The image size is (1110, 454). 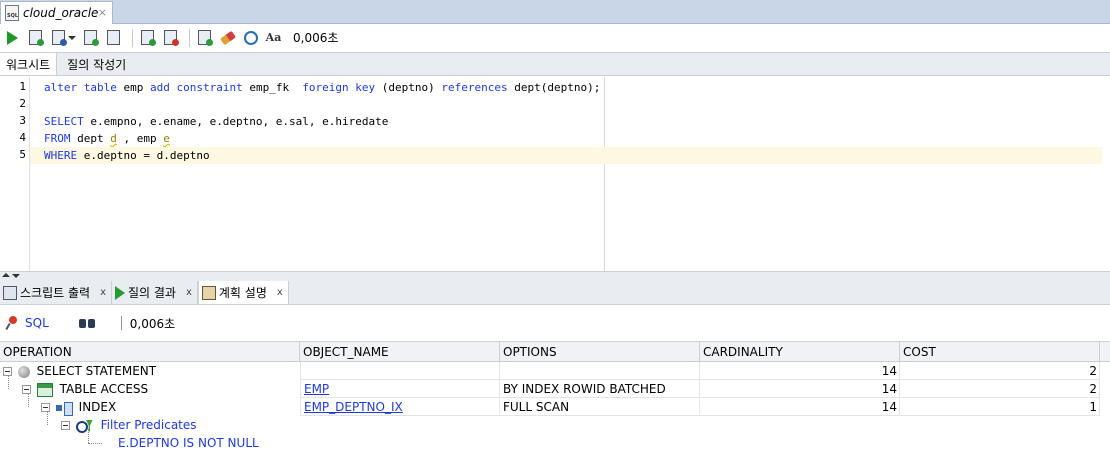 I want to click on sql-token: dept, so click(x=94, y=138).